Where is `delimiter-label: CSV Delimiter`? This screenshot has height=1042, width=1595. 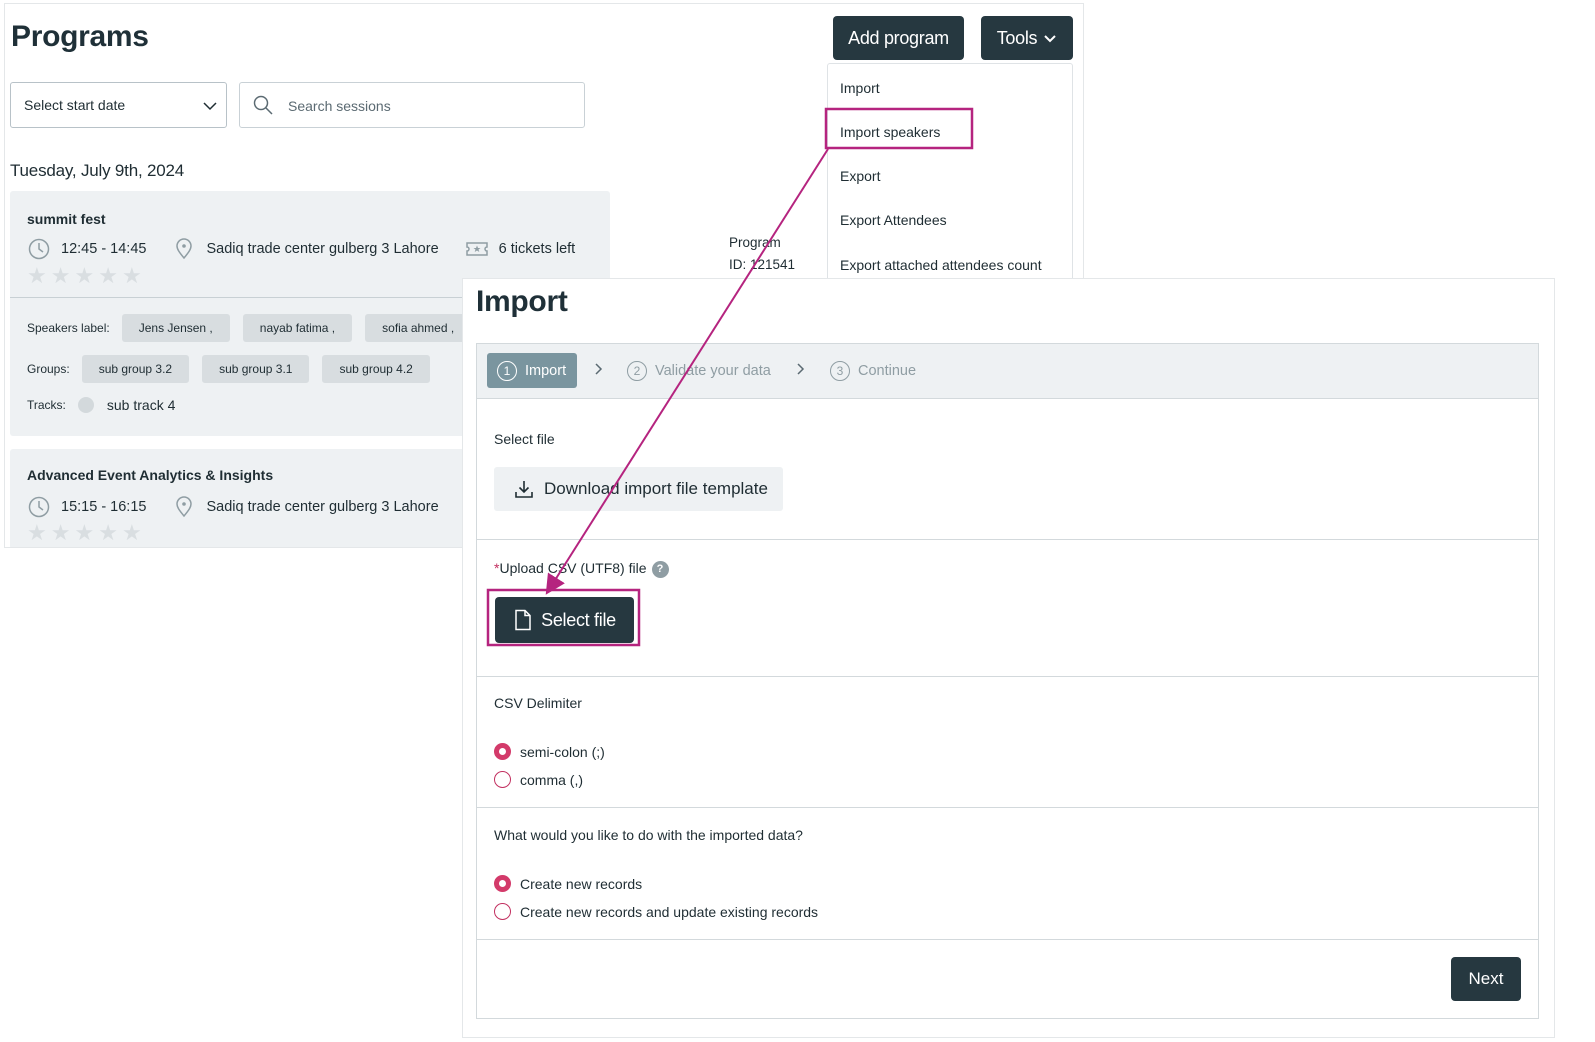 delimiter-label: CSV Delimiter is located at coordinates (538, 703).